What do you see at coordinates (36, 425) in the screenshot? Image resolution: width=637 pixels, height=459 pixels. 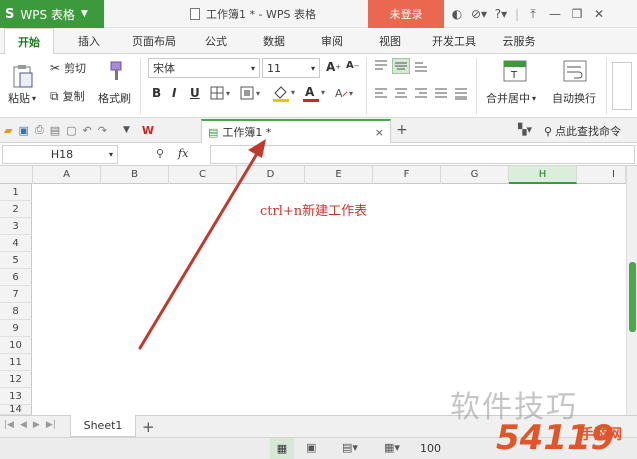 I see `next-sheet-icon: ▶` at bounding box center [36, 425].